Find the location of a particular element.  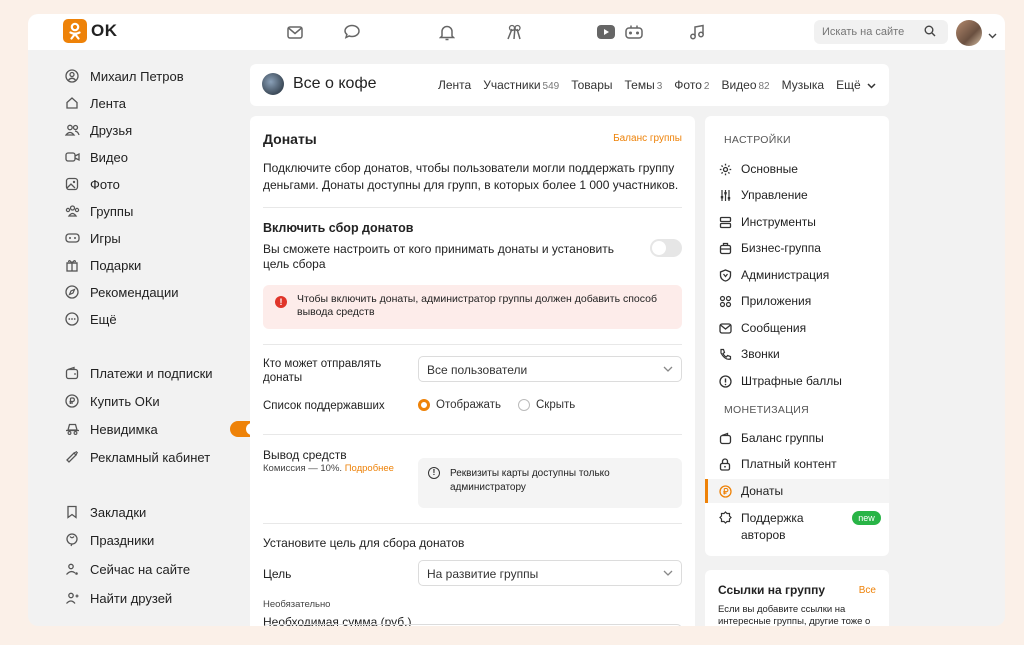

nav-item-buy-oki: Купить ОКи is located at coordinates (112, 401).